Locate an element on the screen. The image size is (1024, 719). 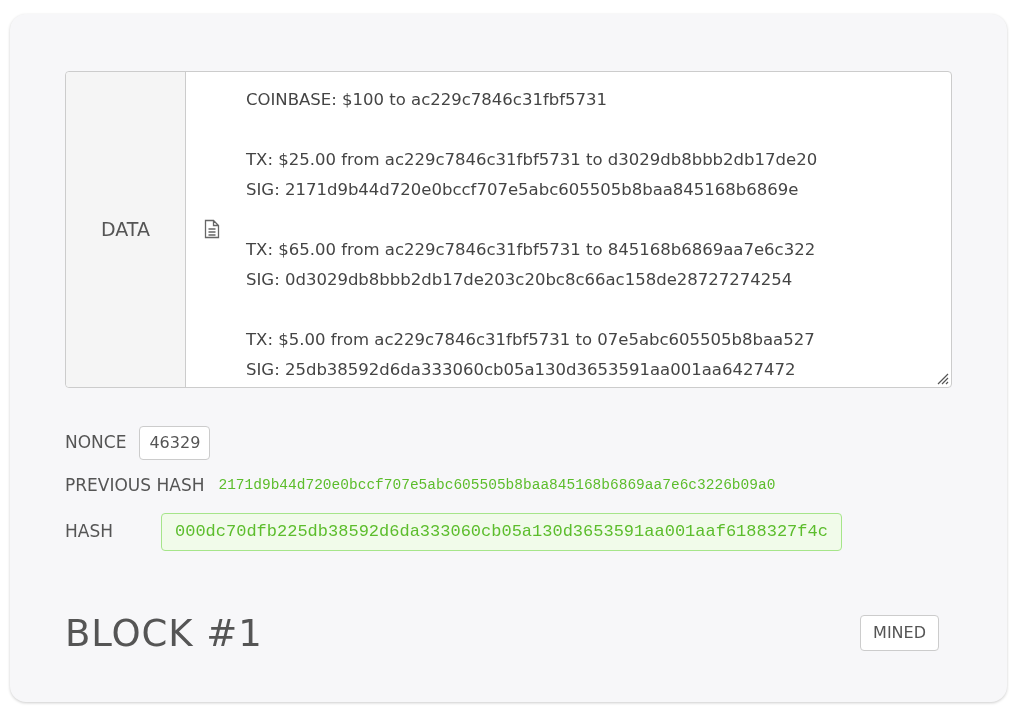
nonce-field: 46329 is located at coordinates (175, 443).